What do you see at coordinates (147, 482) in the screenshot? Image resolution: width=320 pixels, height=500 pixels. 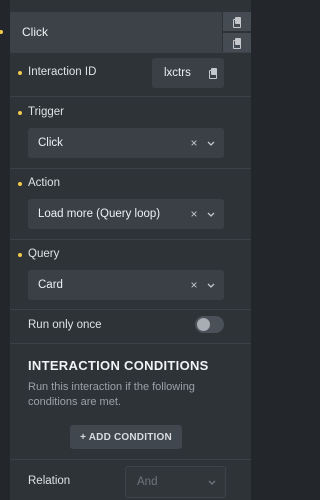 I see `relation-placeholder: And` at bounding box center [147, 482].